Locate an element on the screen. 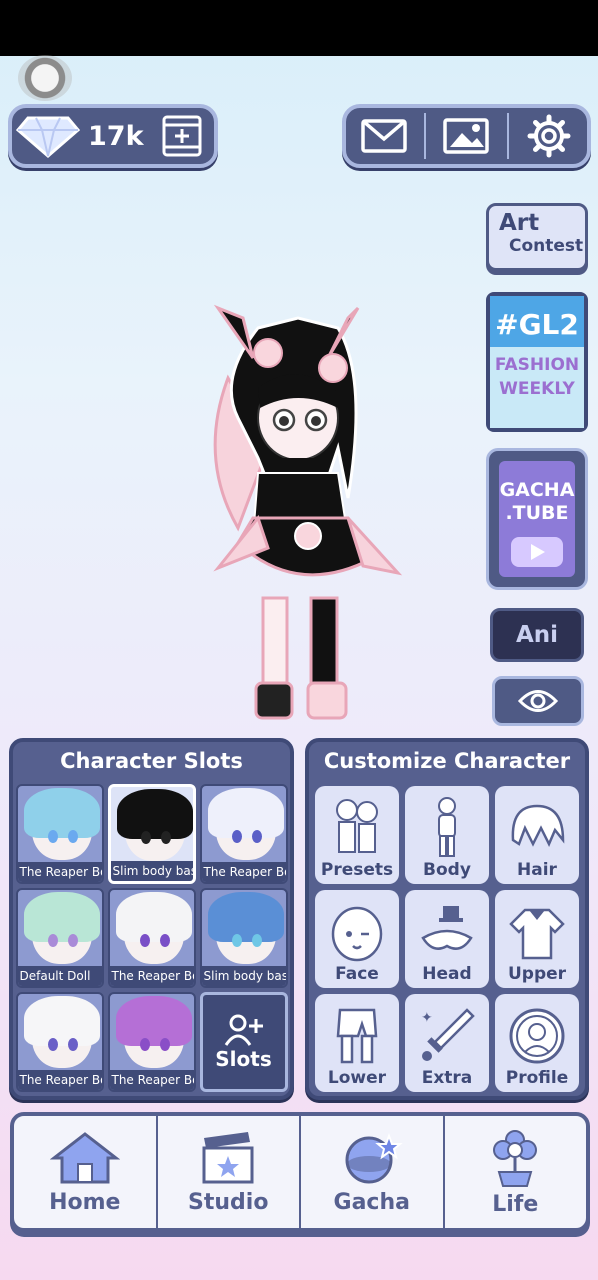 This screenshot has height=1280, width=598. gl2-fashion-weekly-button: #GL2 FASHION WEEKLY is located at coordinates (537, 362).